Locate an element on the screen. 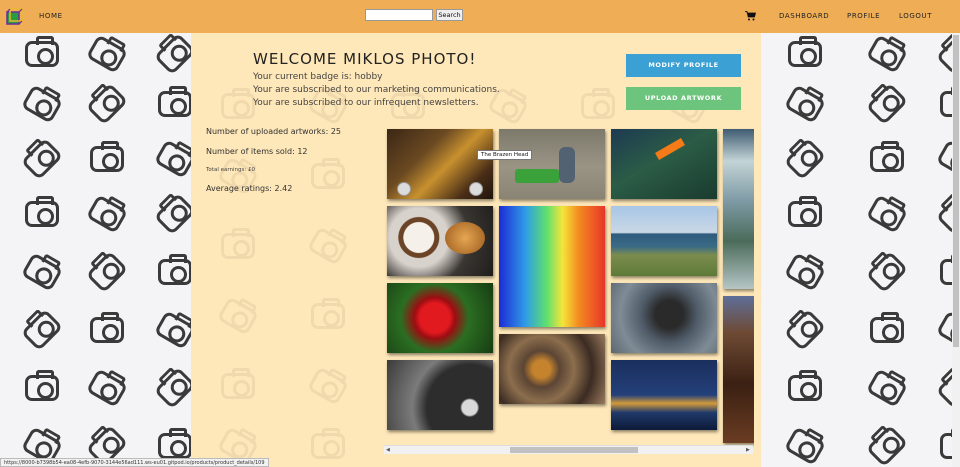 This screenshot has height=467, width=960. artwork-thumb-night-bridge is located at coordinates (664, 395).